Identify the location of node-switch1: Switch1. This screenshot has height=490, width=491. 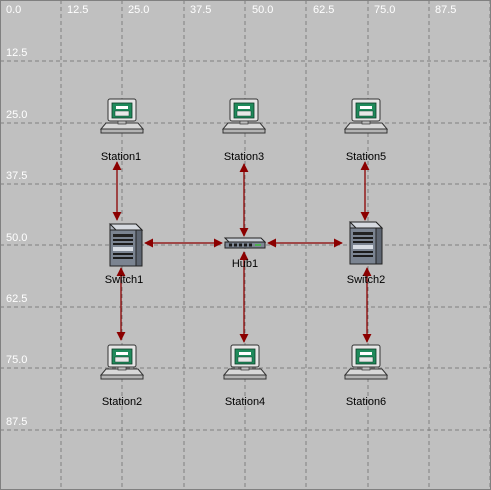
(124, 254).